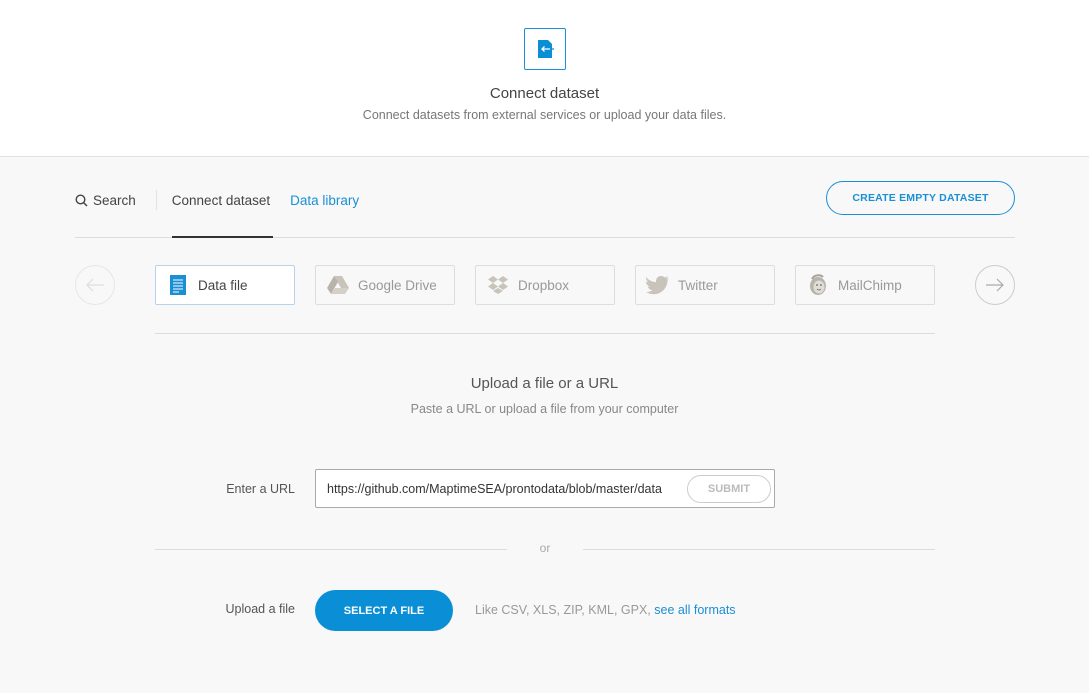 The width and height of the screenshot is (1089, 693). Describe the element at coordinates (870, 285) in the screenshot. I see `source-label: MailChimp` at that location.